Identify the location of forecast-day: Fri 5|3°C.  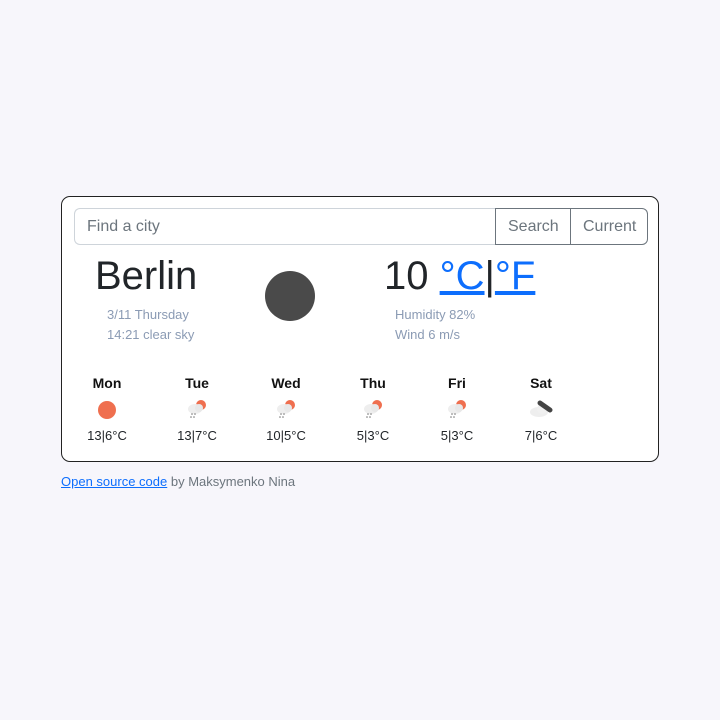
(457, 409).